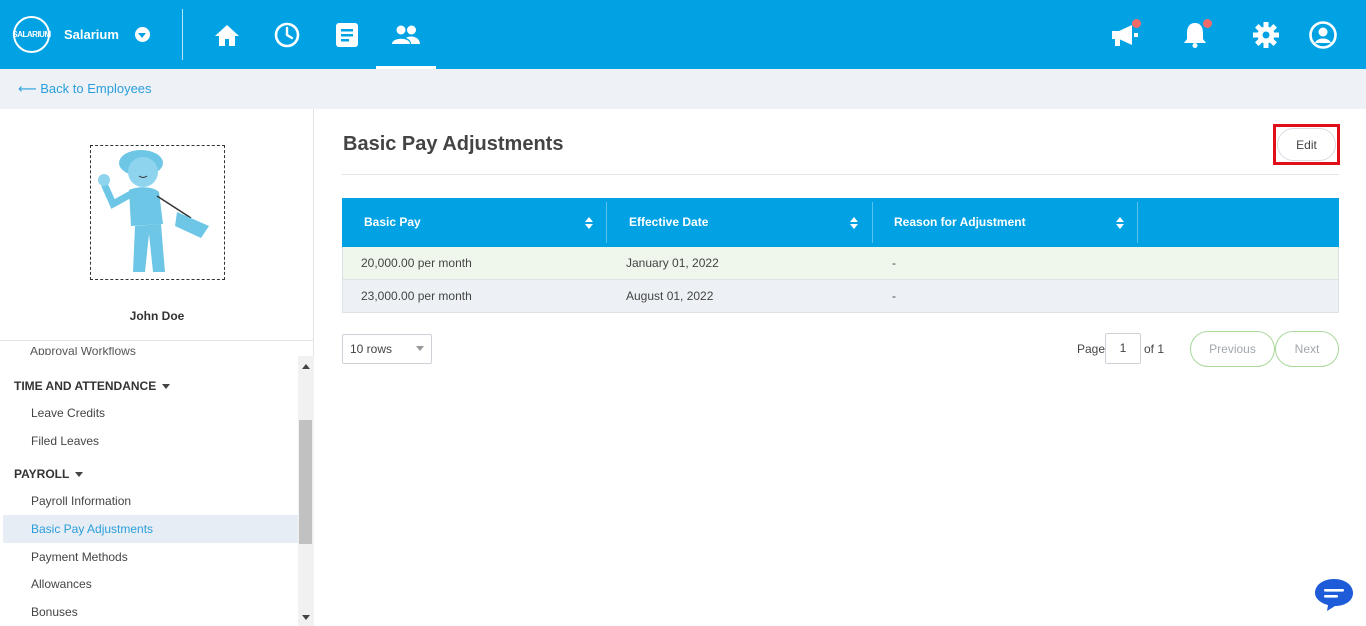 The image size is (1366, 626). I want to click on company-name: Salarium, so click(91, 34).